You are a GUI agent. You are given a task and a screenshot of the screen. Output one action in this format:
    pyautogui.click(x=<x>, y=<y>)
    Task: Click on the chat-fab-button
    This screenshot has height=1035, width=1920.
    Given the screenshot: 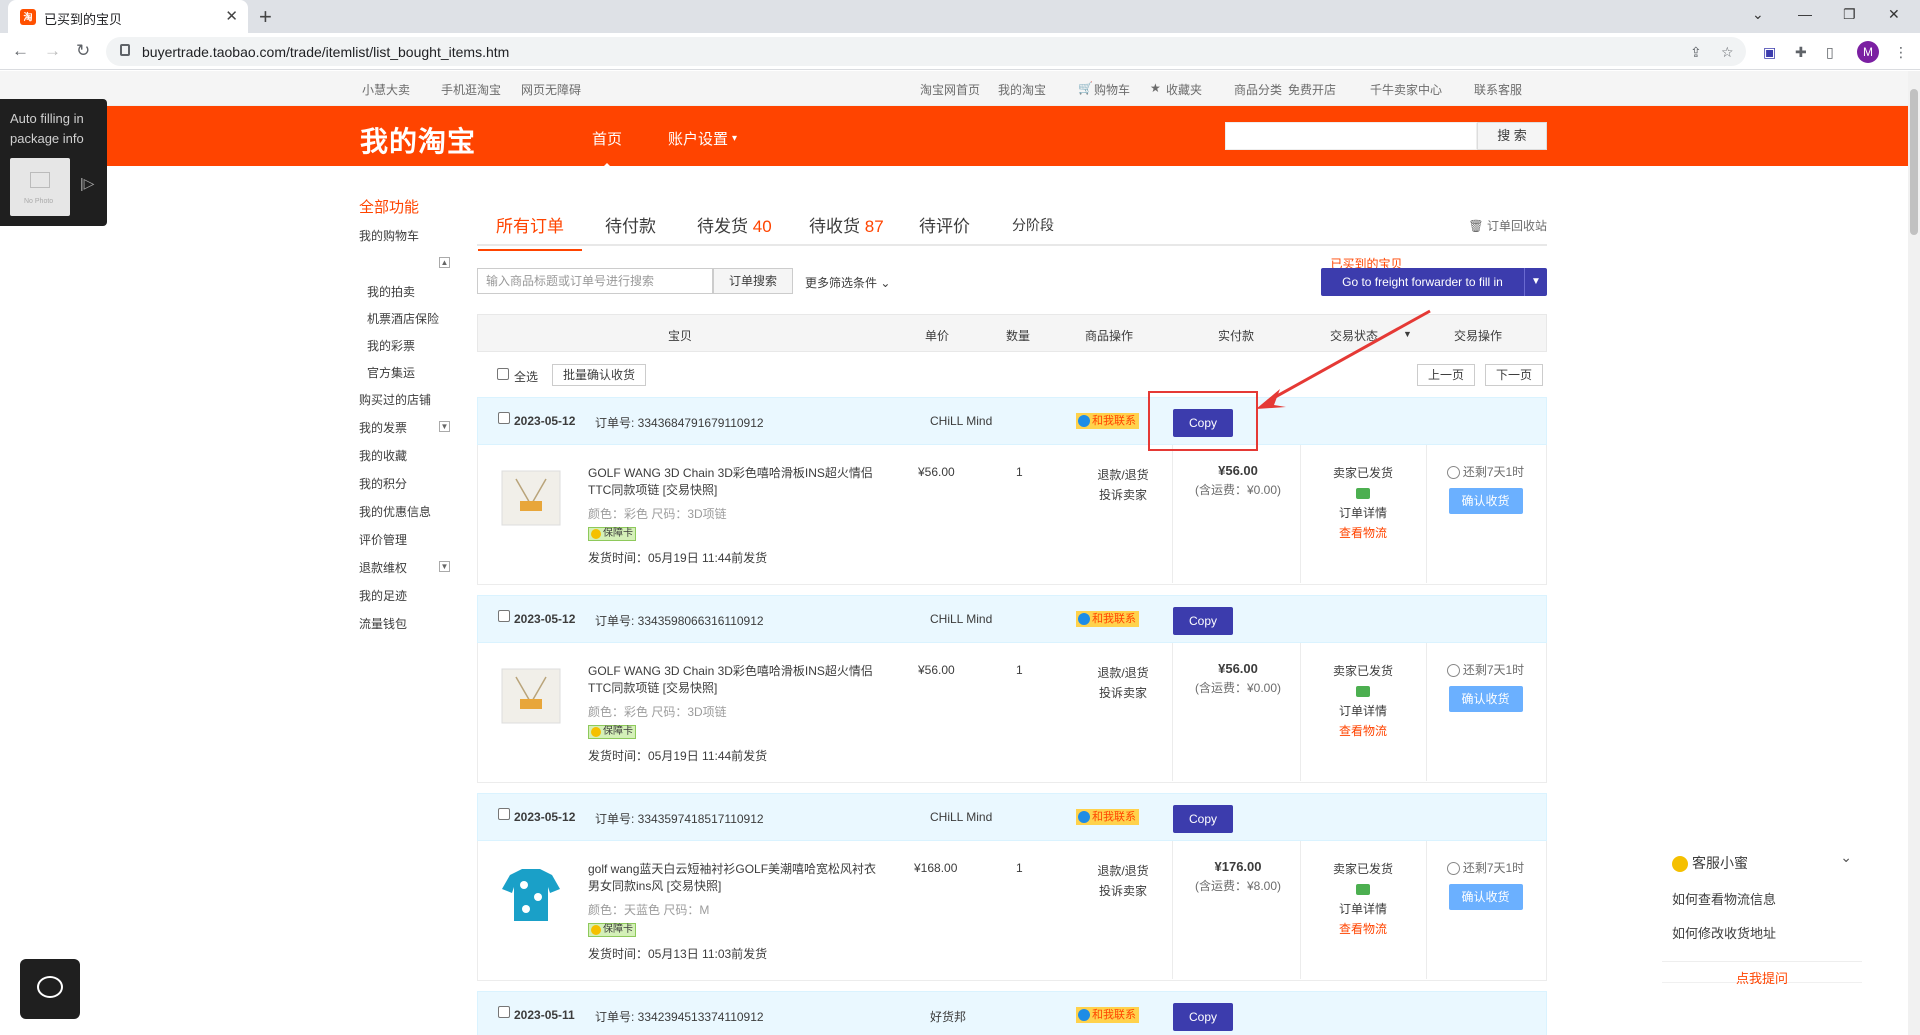 What is the action you would take?
    pyautogui.click(x=50, y=989)
    